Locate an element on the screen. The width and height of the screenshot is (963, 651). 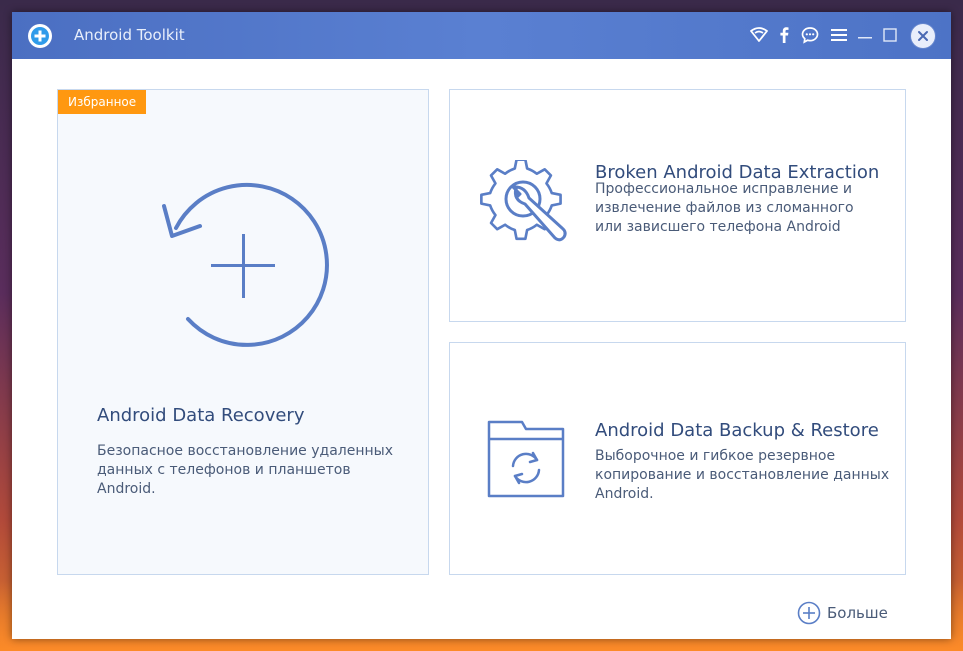
more-button: Больше is located at coordinates (842, 613).